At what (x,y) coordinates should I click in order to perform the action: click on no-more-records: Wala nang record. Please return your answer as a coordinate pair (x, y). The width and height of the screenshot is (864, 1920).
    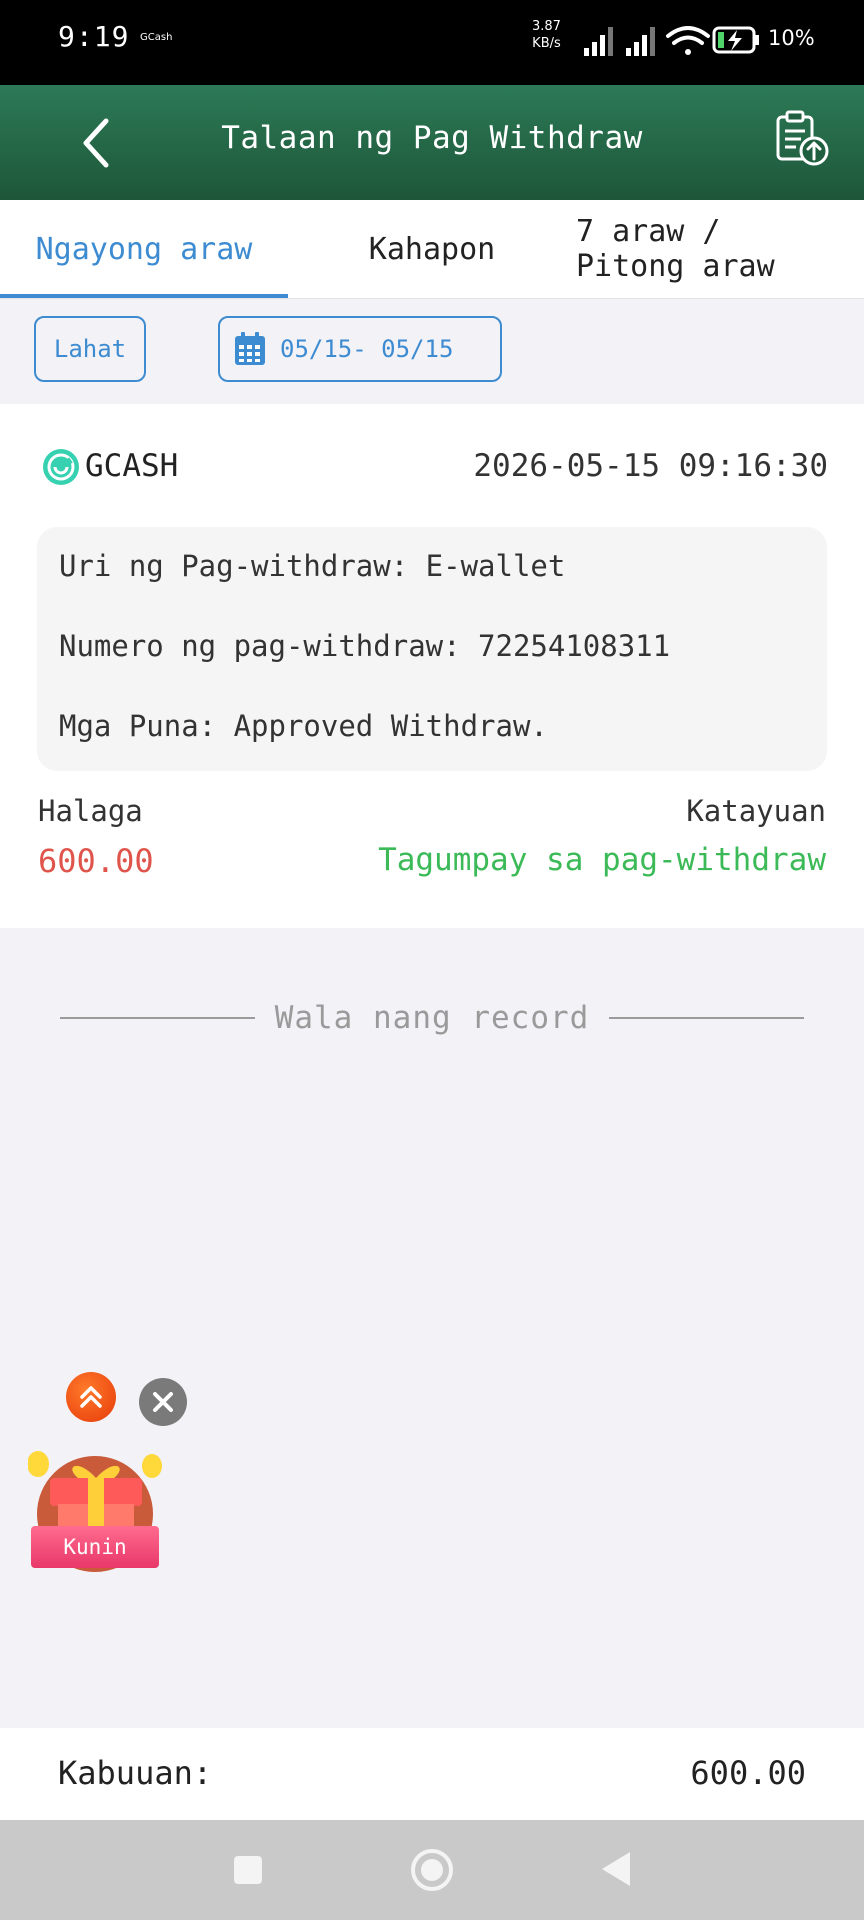
    Looking at the image, I should click on (432, 1018).